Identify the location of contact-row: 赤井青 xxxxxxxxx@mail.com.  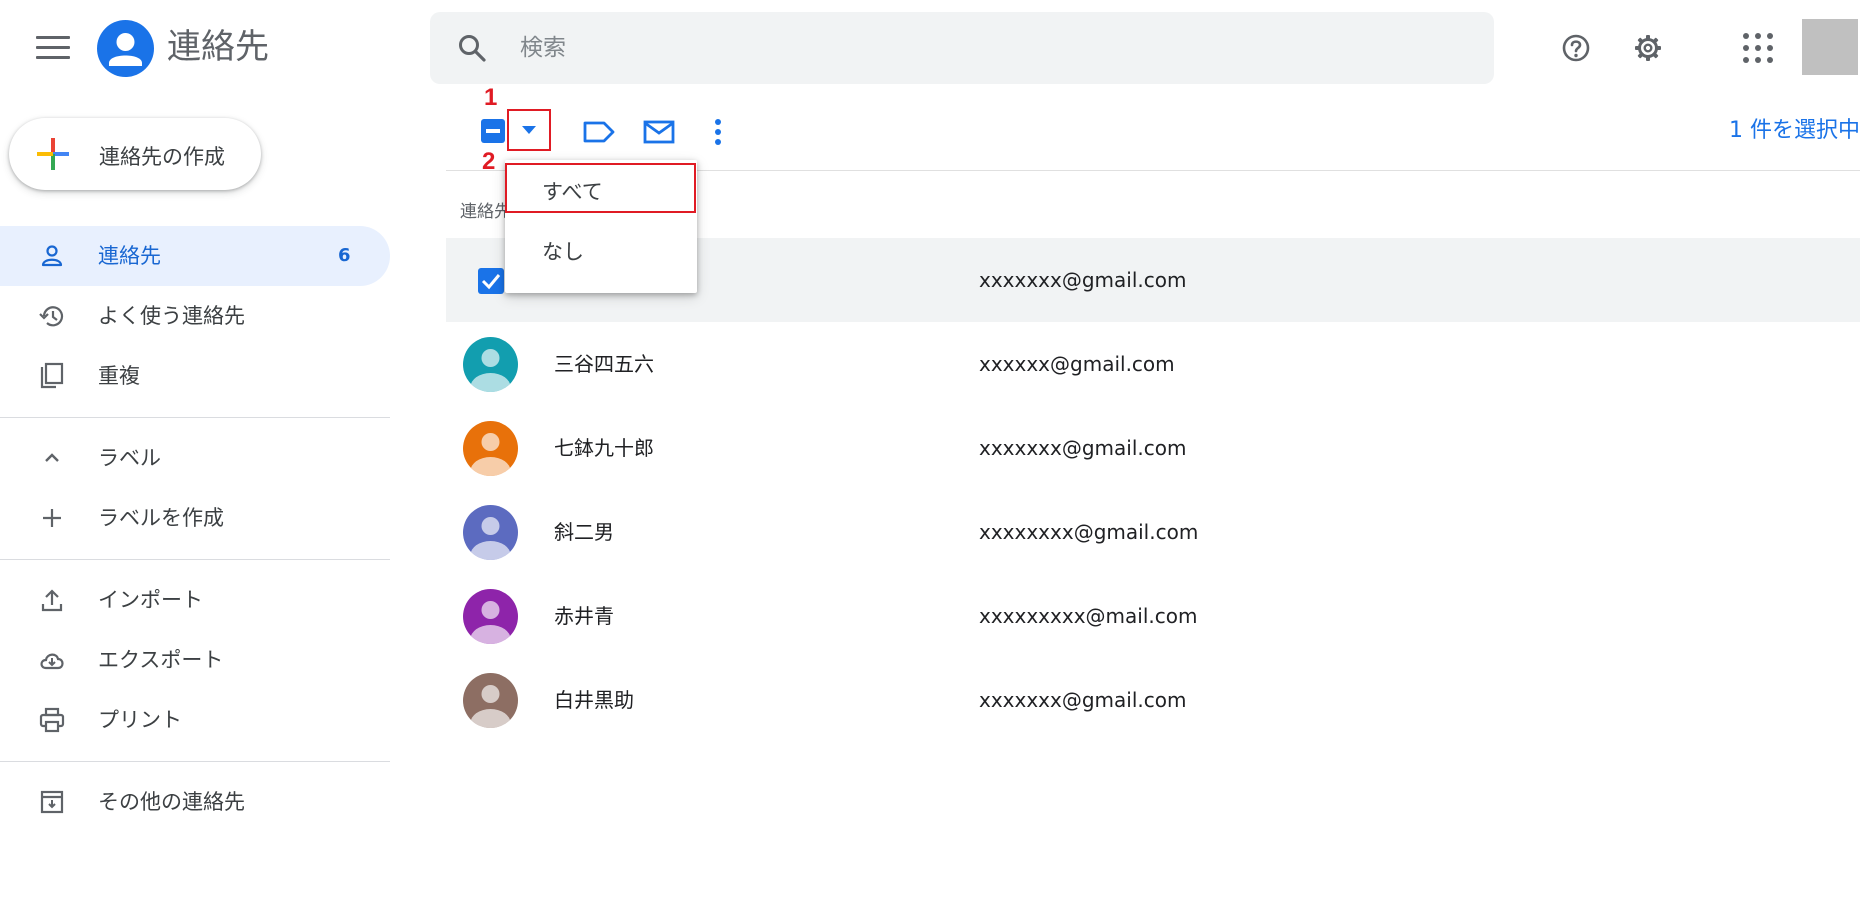
(1153, 616).